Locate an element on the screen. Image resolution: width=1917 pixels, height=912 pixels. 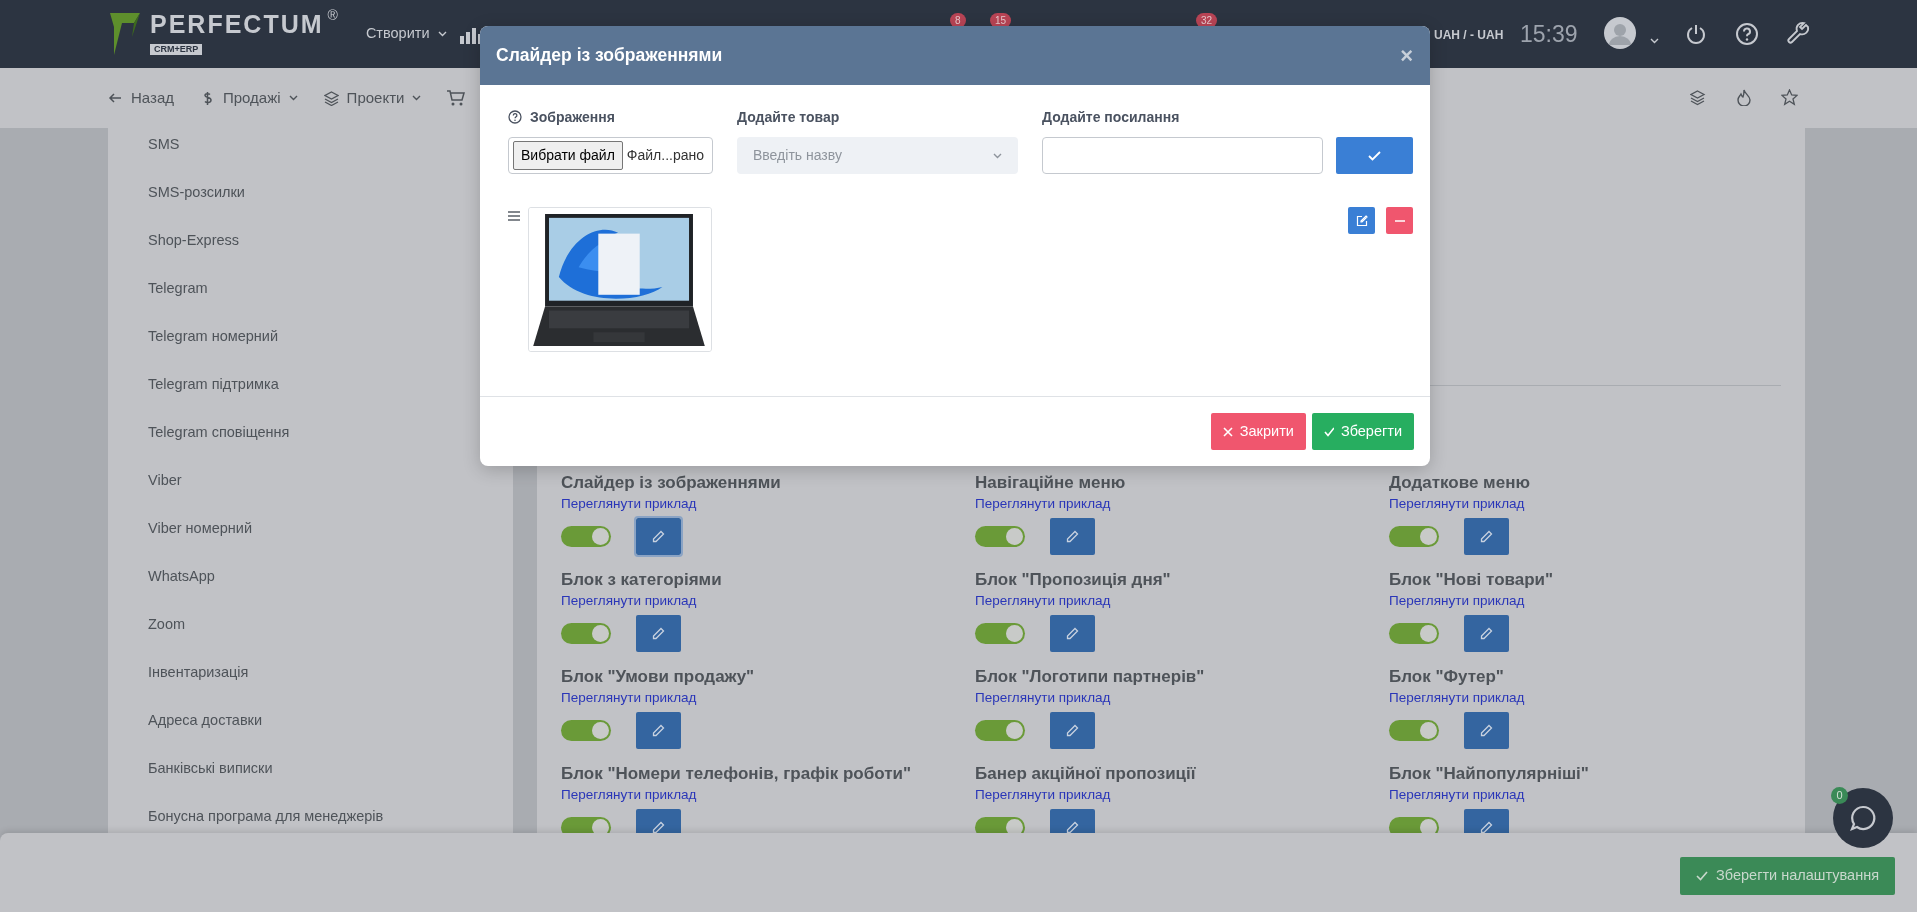
sidebar-item: Бонусна програма для менеджерів is located at coordinates (266, 816).